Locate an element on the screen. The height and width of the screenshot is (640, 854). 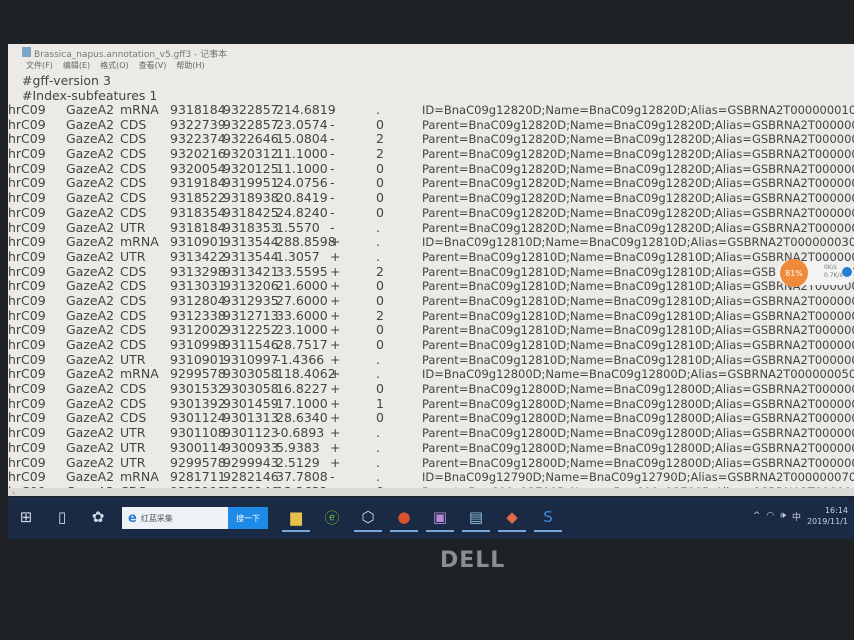
search-button: 搜一下 is located at coordinates (248, 518).